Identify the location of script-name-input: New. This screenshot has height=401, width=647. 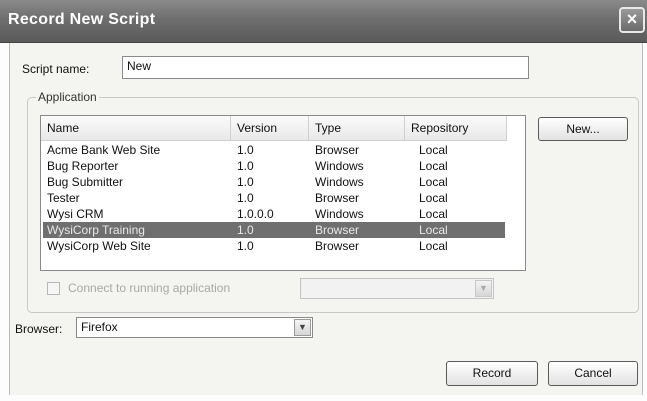
(325, 67).